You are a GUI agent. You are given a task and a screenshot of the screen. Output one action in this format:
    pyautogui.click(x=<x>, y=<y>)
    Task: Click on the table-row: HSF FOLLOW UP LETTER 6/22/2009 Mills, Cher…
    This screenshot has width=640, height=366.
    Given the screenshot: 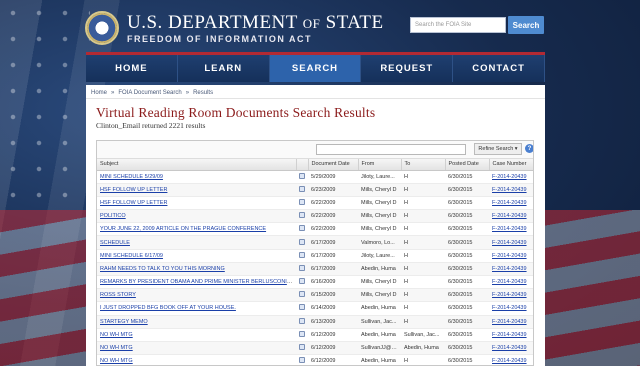 What is the action you would take?
    pyautogui.click(x=315, y=203)
    